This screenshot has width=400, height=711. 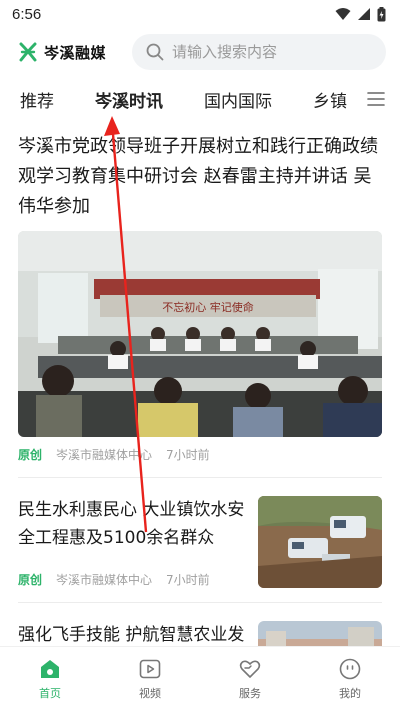 I want to click on nav-profile: 我的, so click(x=350, y=679).